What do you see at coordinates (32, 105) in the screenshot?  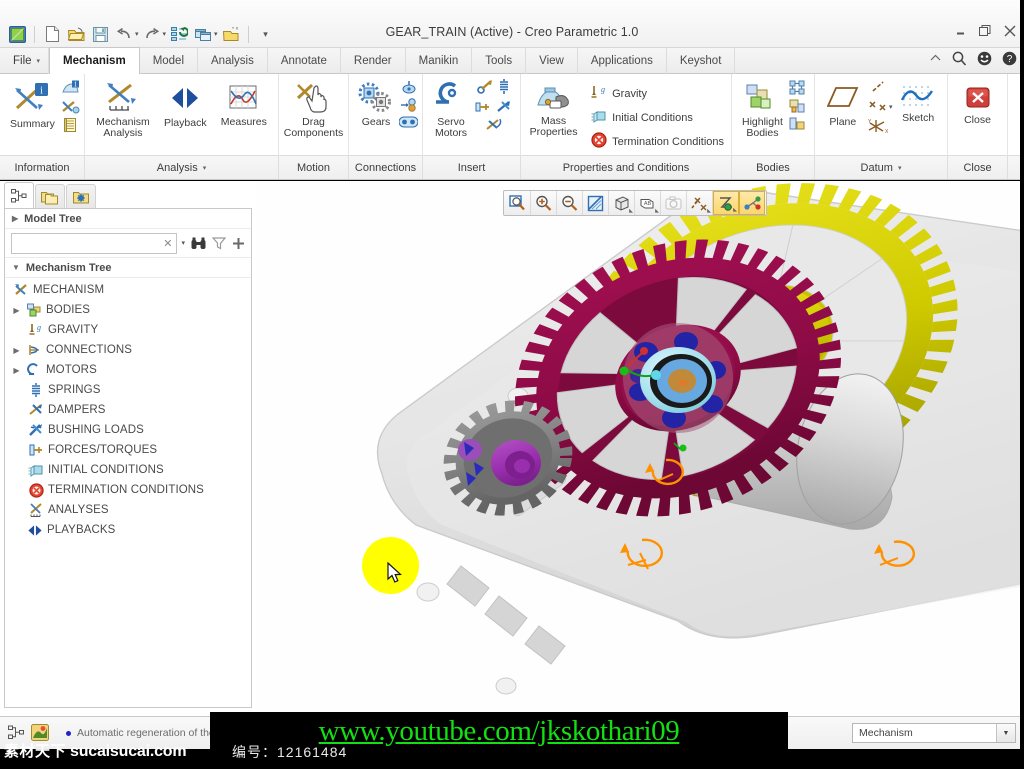 I see `summary-button: i Summary` at bounding box center [32, 105].